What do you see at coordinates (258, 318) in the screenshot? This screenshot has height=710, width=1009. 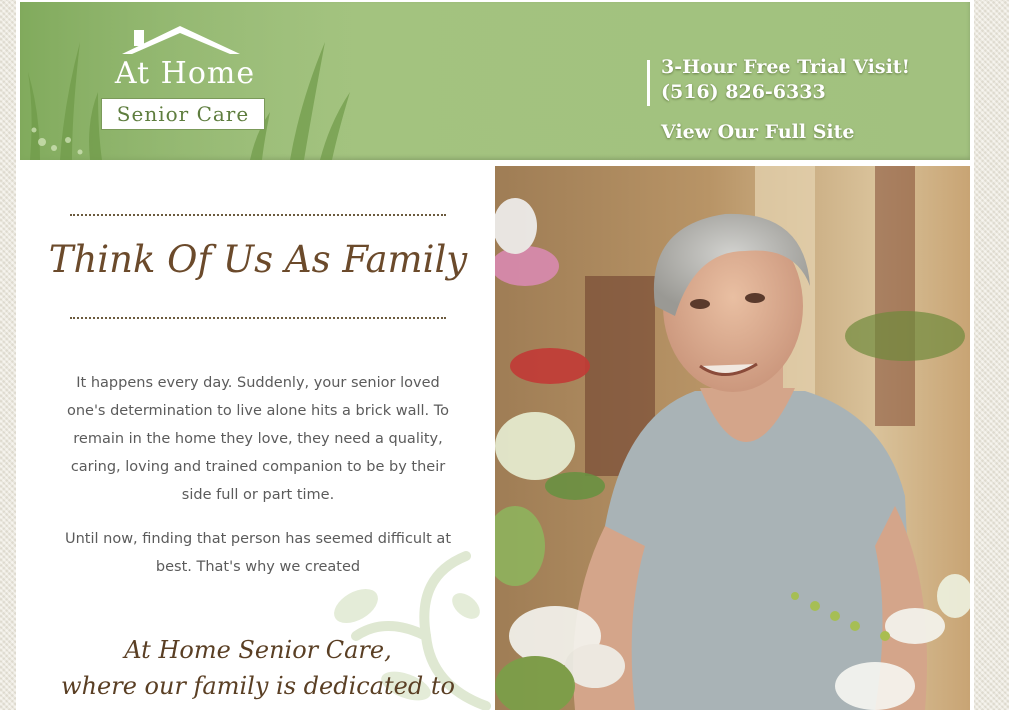 I see `dotted-divider-bottom` at bounding box center [258, 318].